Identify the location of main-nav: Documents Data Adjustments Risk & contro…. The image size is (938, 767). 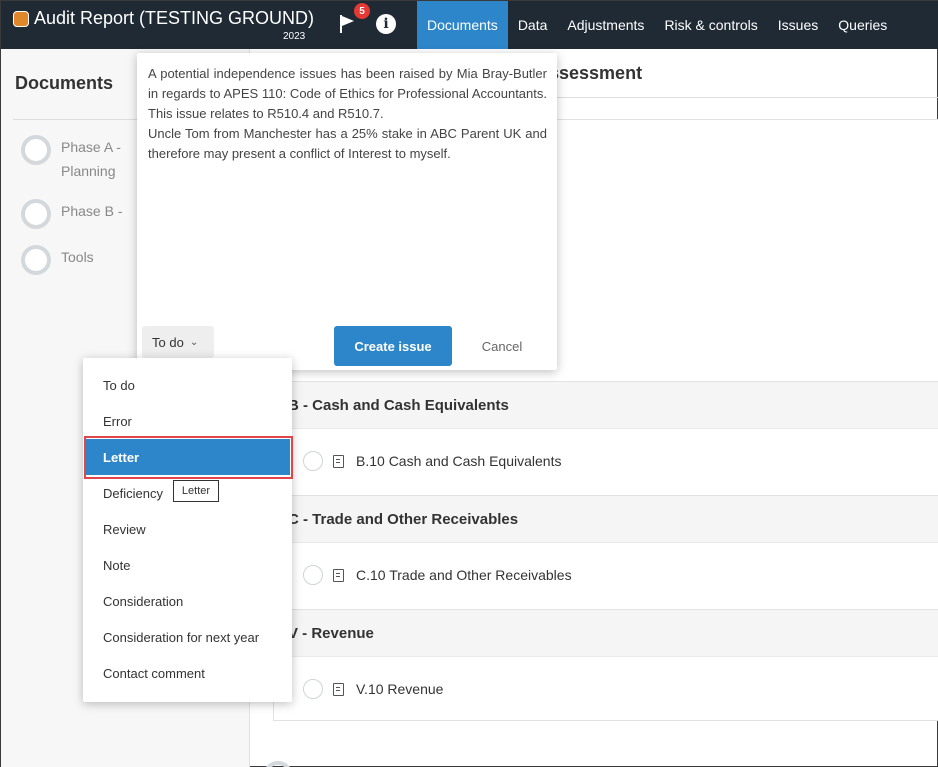
(657, 25).